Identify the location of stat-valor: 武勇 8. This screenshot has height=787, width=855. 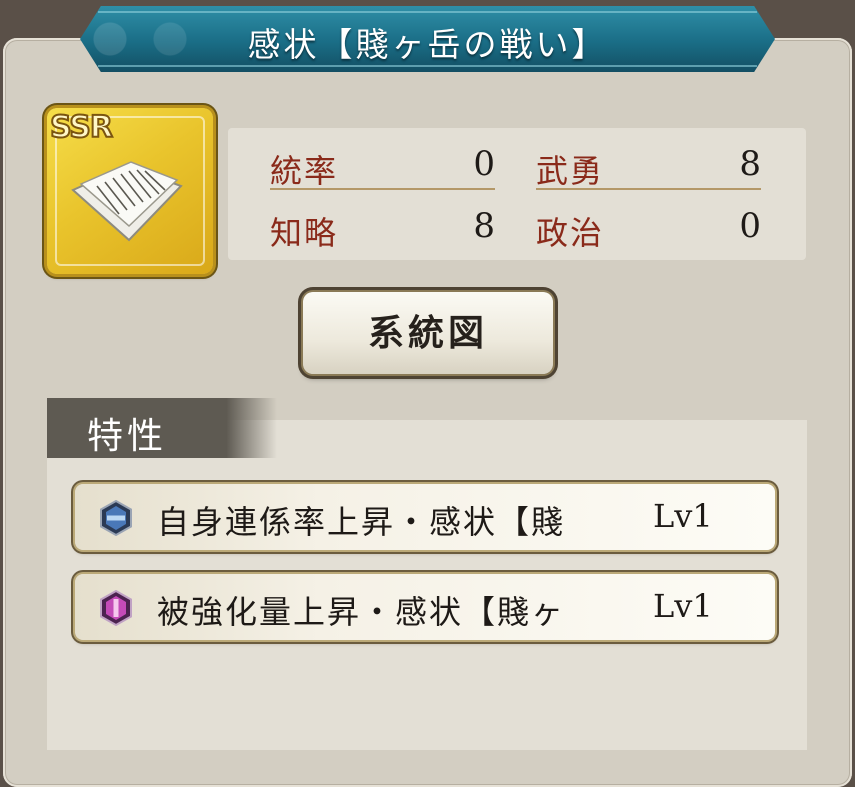
(648, 164).